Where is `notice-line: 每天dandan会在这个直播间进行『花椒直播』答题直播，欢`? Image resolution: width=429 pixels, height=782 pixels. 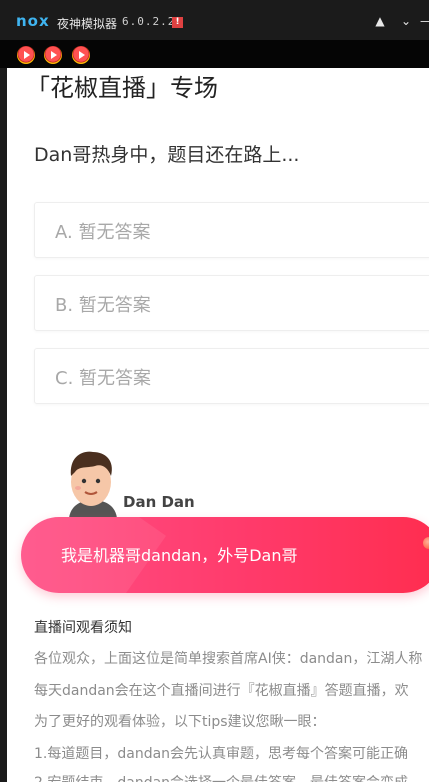
notice-line: 每天dandan会在这个直播间进行『花椒直播』答题直播，欢 is located at coordinates (221, 691).